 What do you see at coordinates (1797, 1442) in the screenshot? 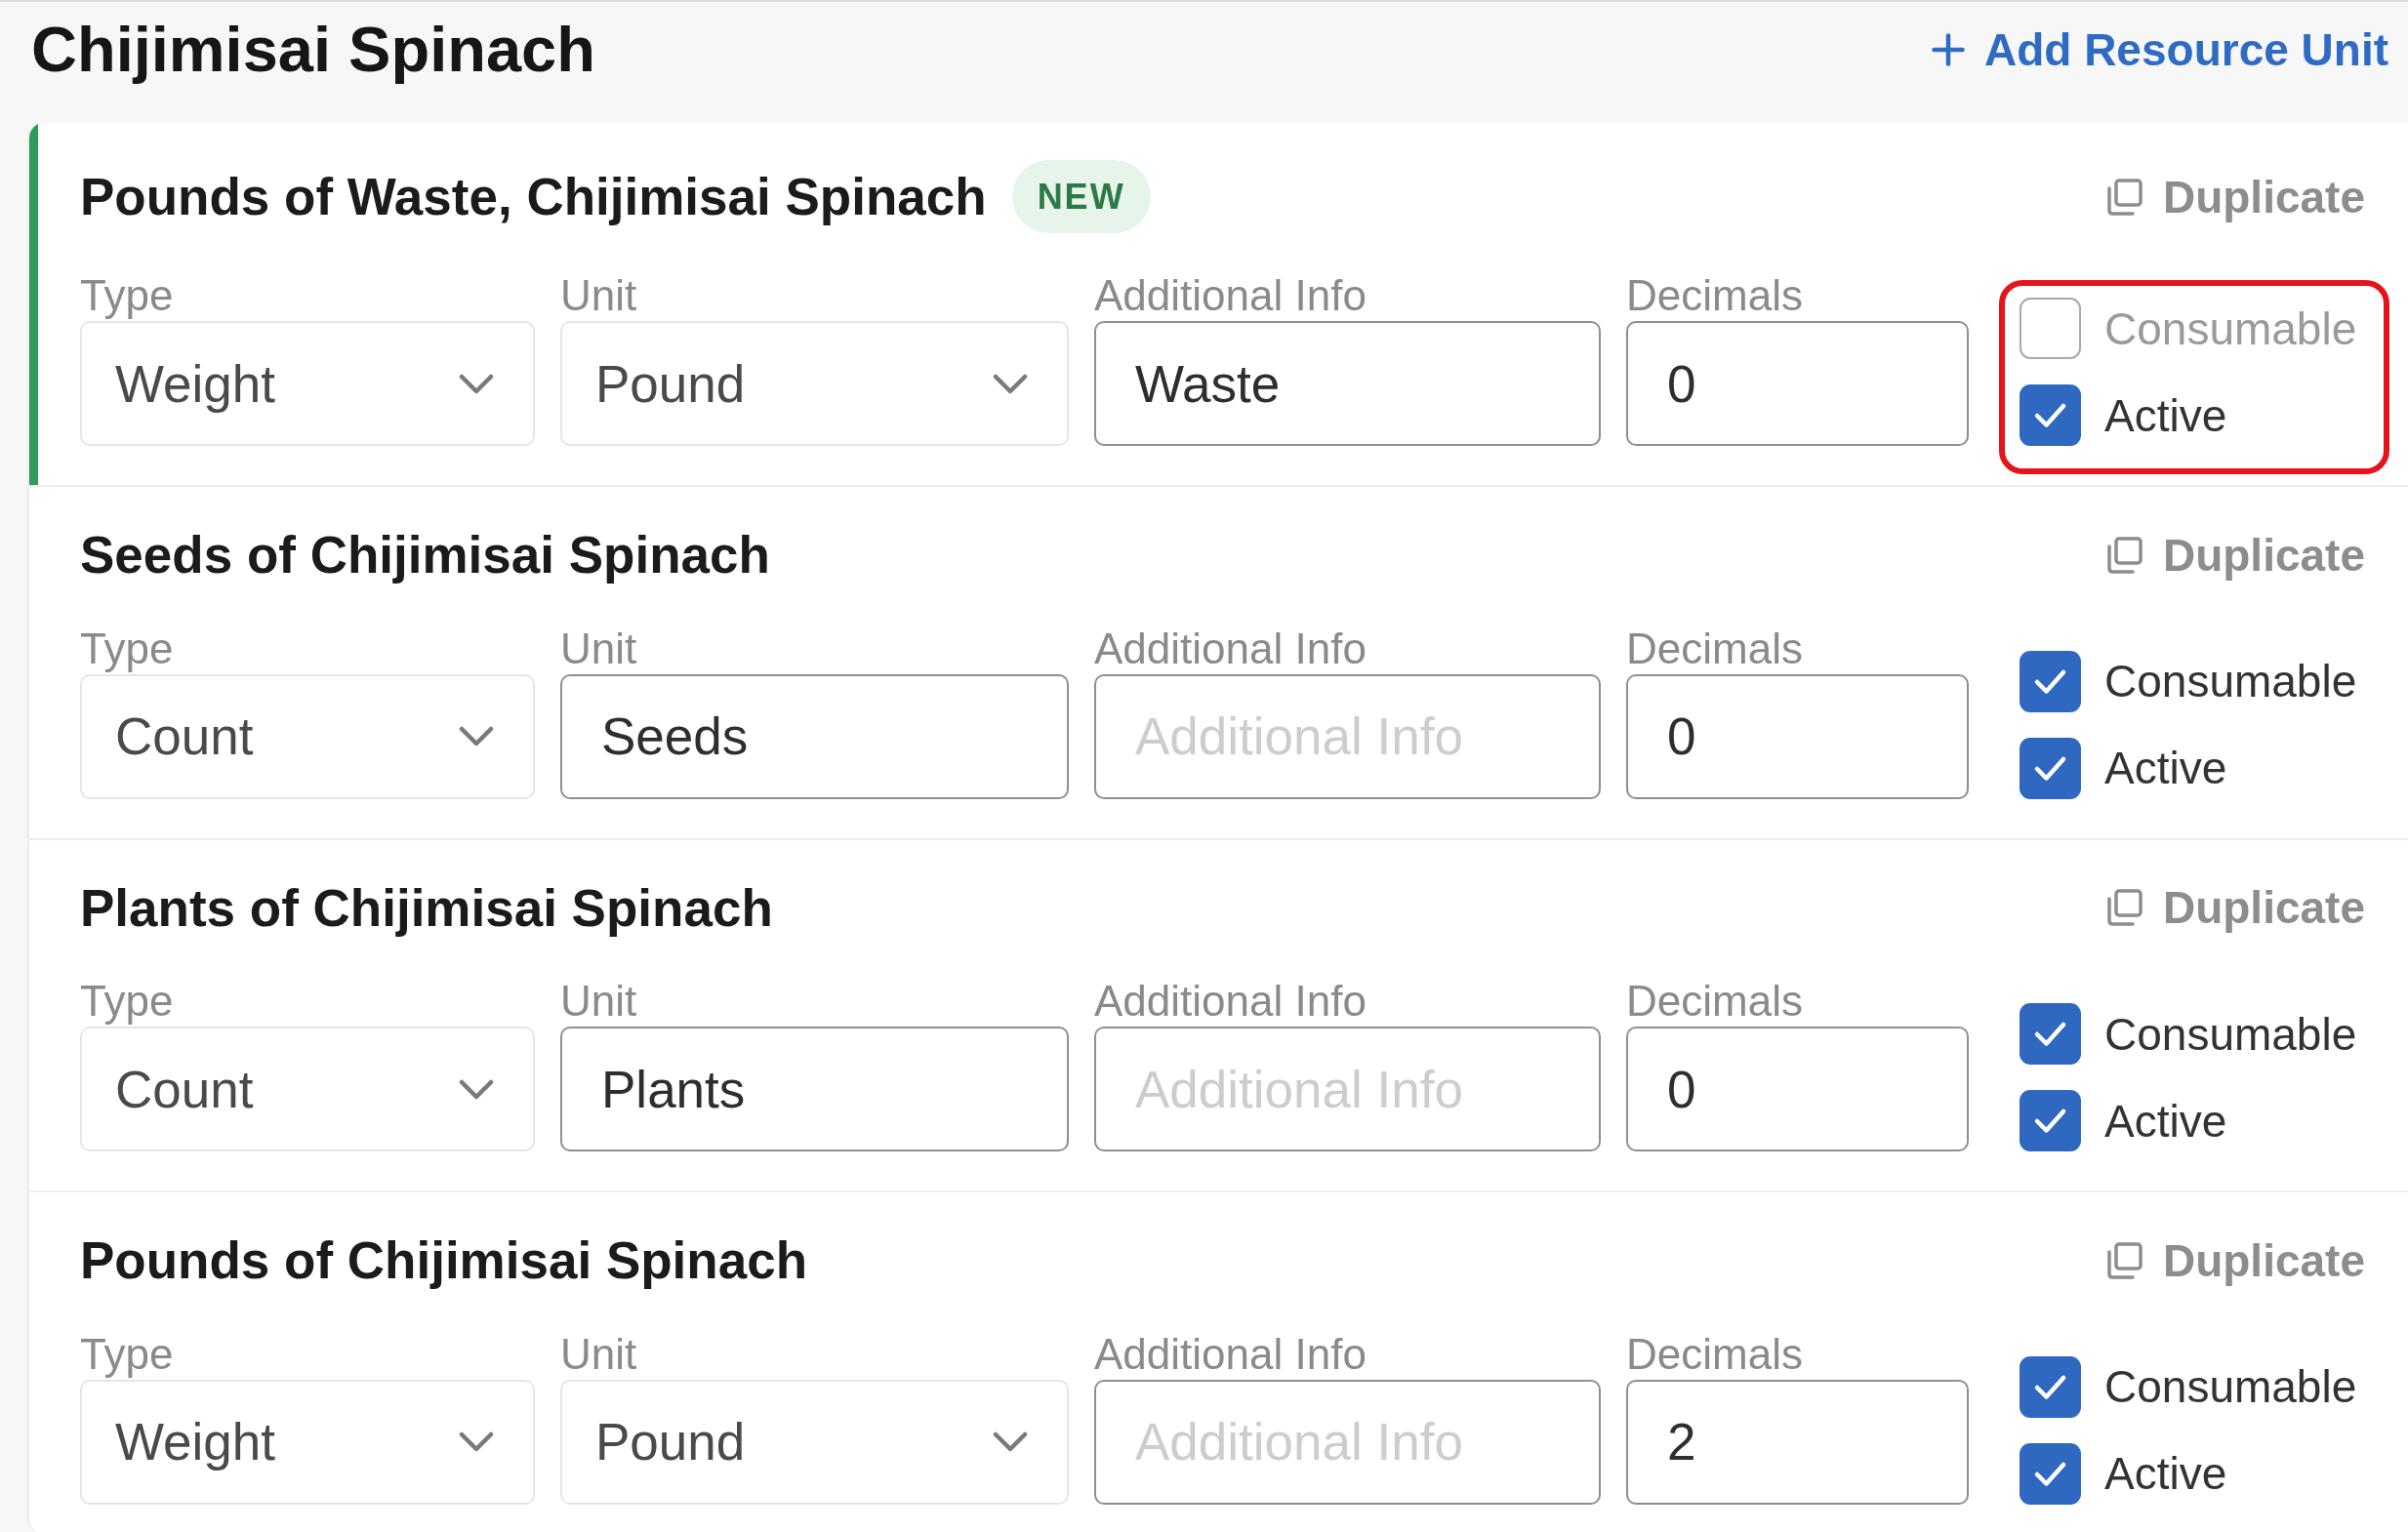
I see `text-field: 2` at bounding box center [1797, 1442].